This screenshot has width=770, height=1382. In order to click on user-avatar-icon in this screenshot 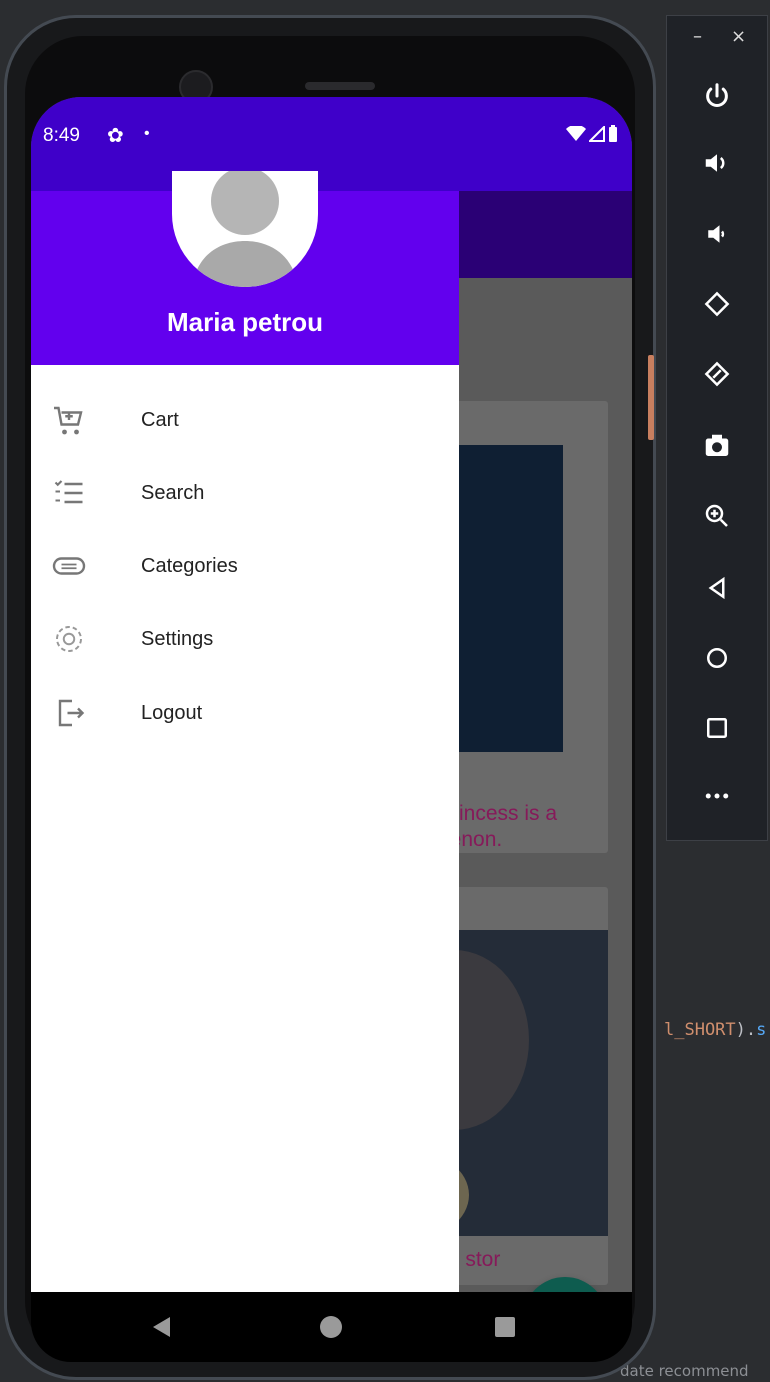, I will do `click(245, 229)`.